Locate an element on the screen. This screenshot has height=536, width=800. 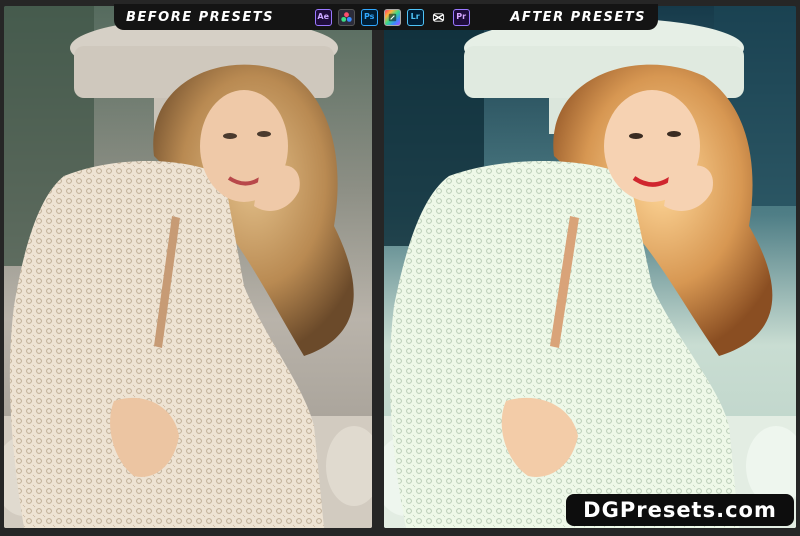
premiere-pro-icon: Pr is located at coordinates (461, 17).